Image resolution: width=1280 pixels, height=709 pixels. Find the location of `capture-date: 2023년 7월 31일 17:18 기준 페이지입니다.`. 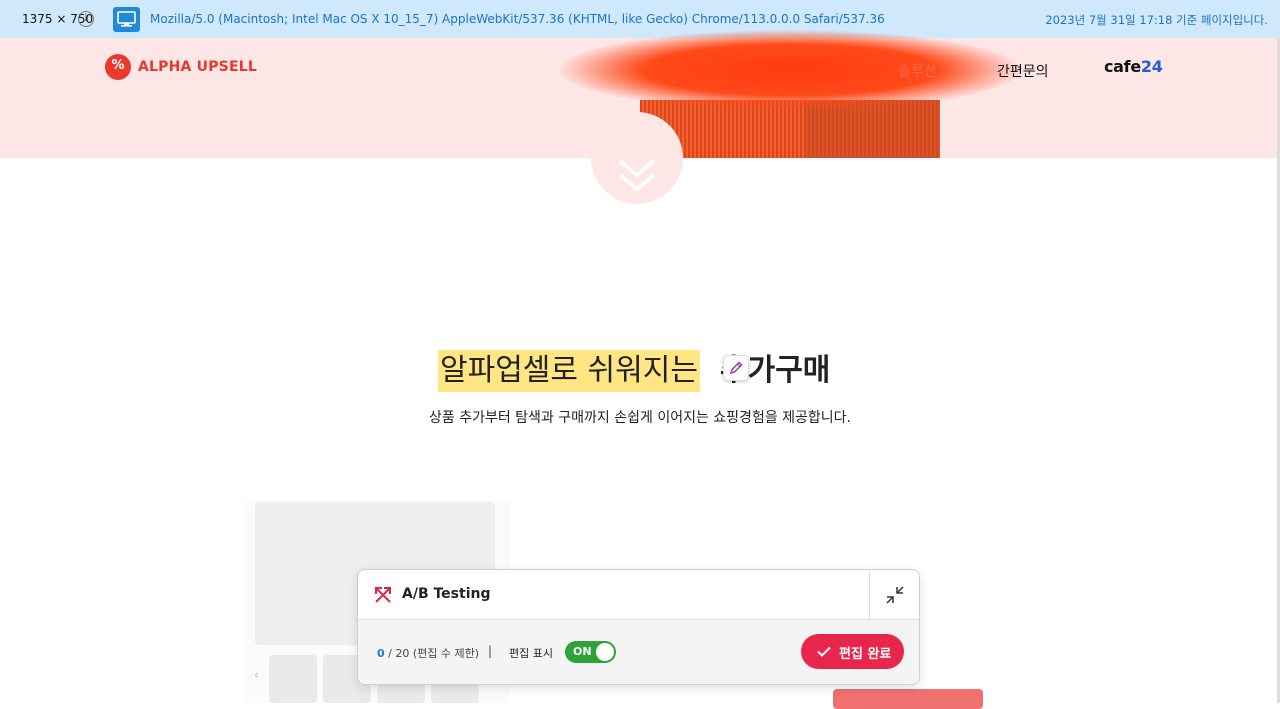

capture-date: 2023년 7월 31일 17:18 기준 페이지입니다. is located at coordinates (1156, 20).